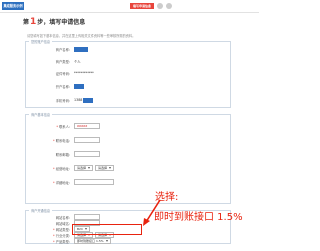  Describe the element at coordinates (152, 212) in the screenshot. I see `annotation-arrow-icon` at that location.